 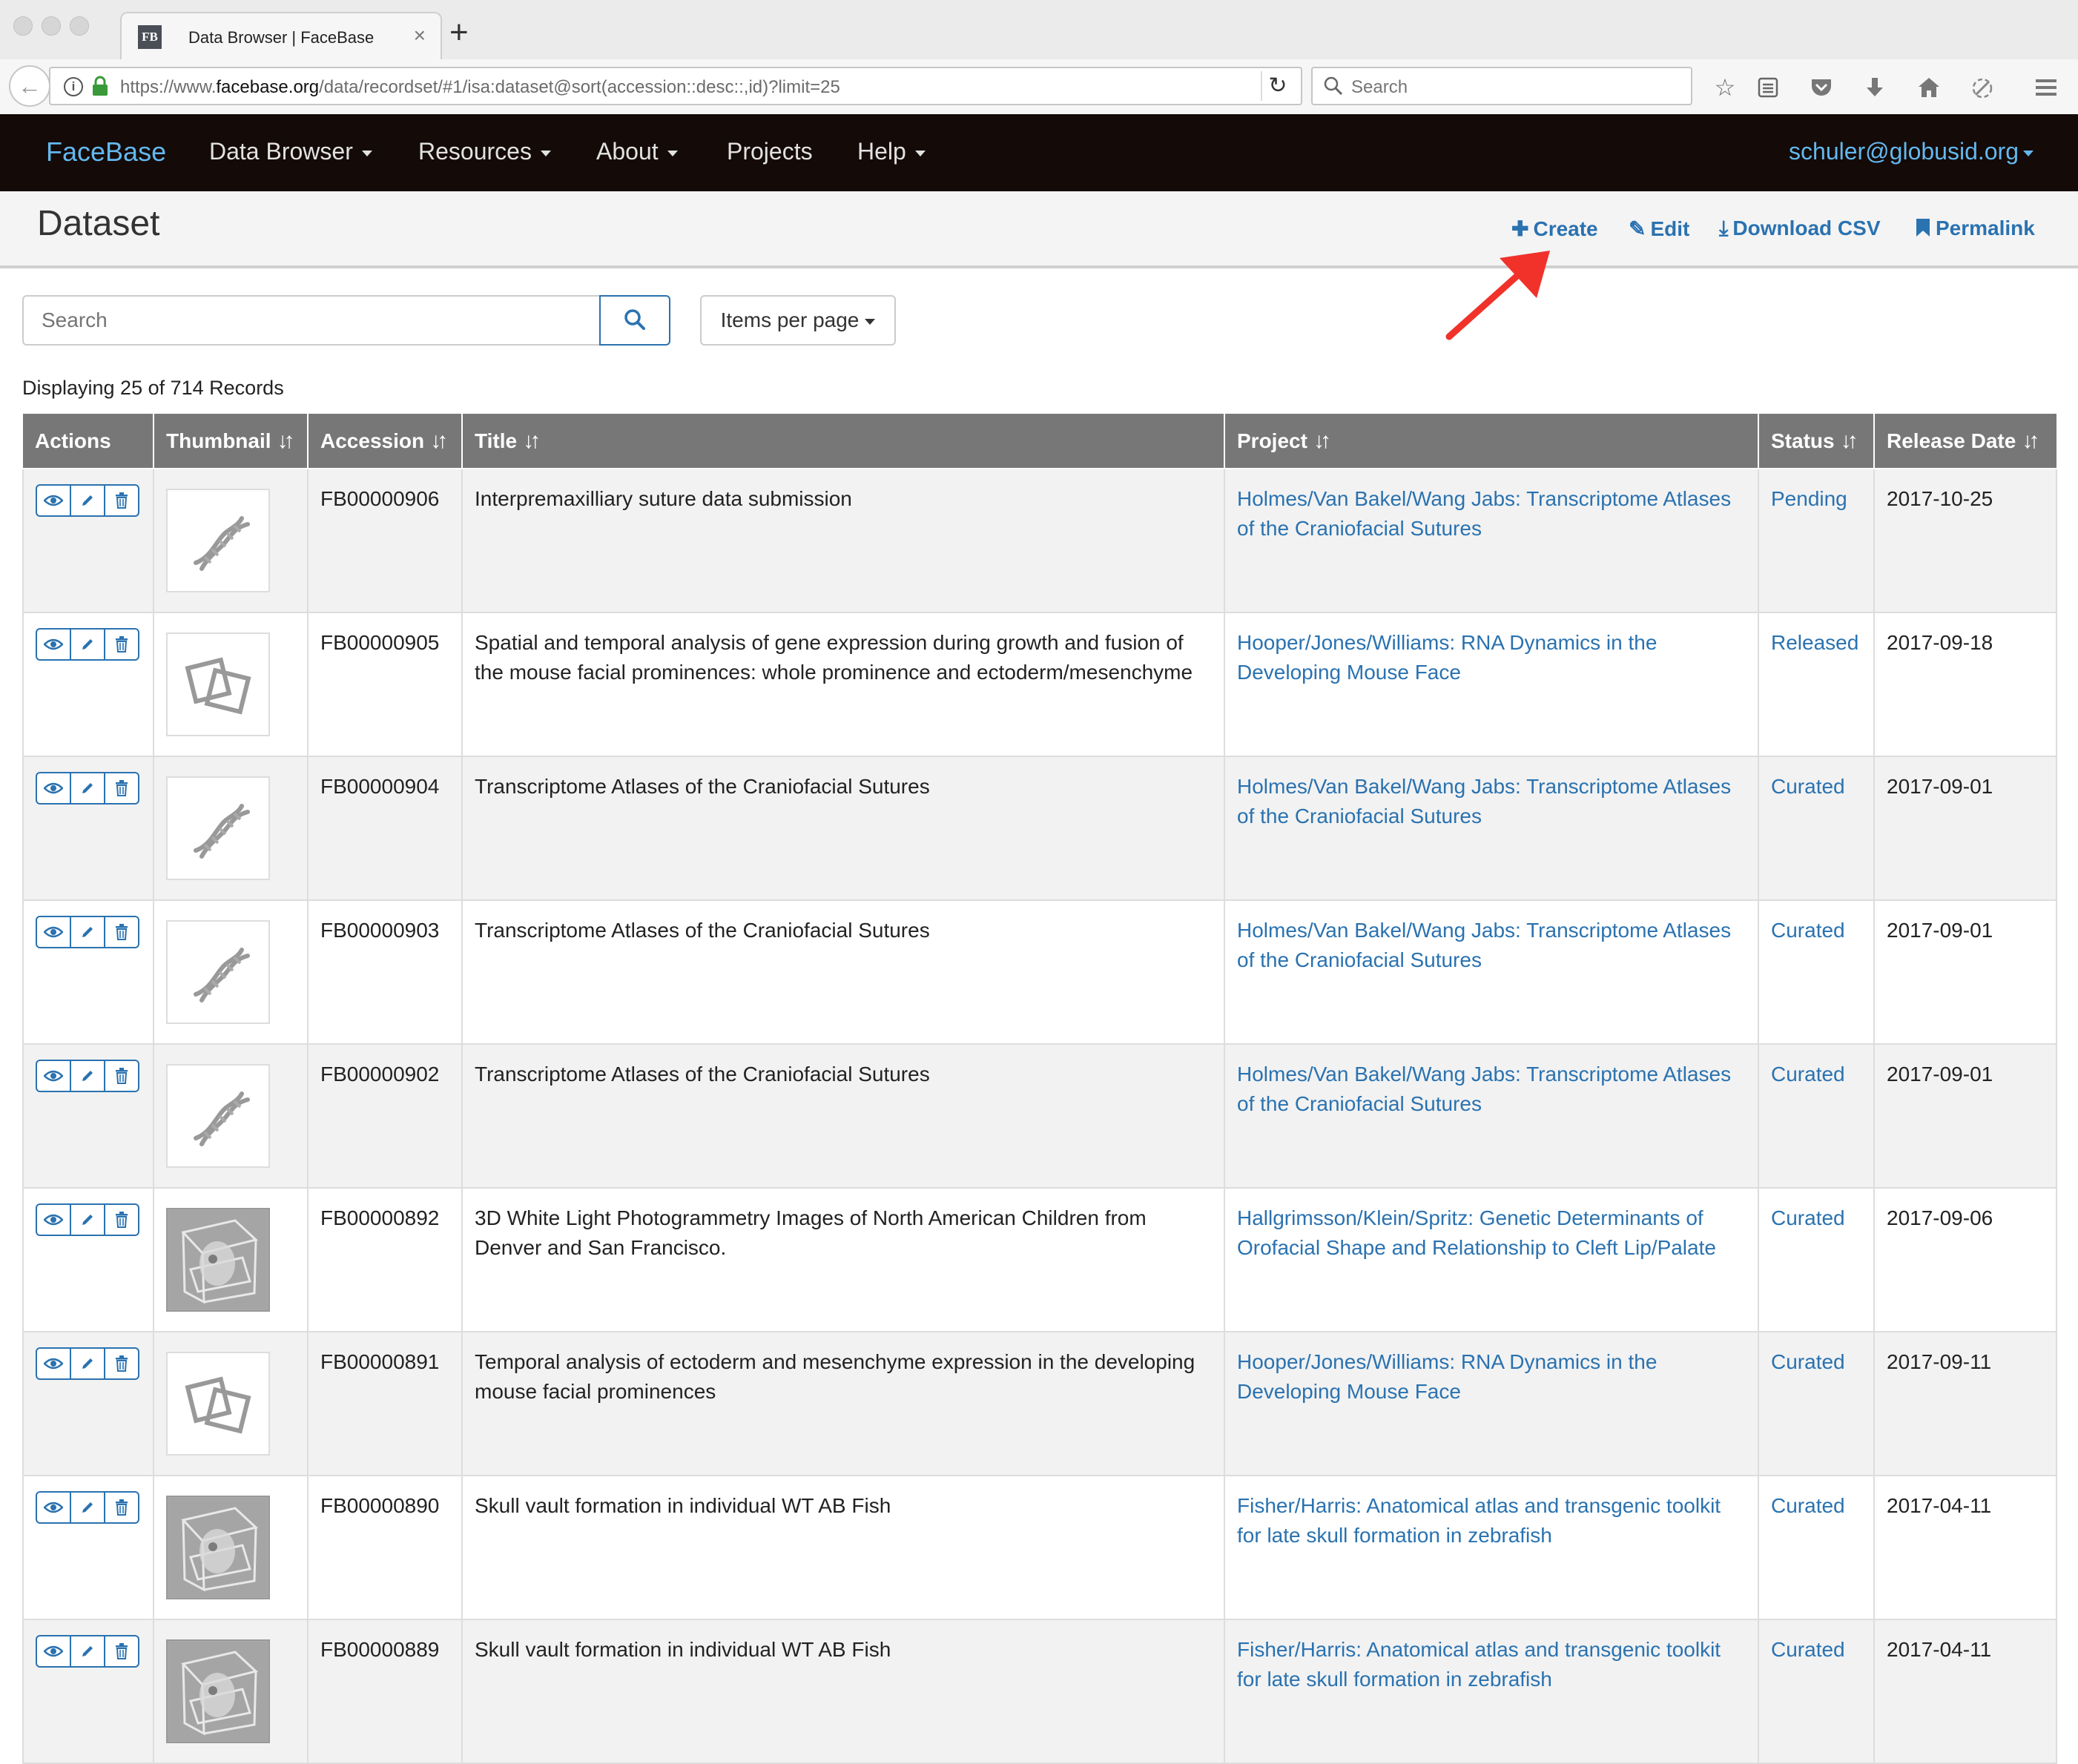 What do you see at coordinates (281, 35) in the screenshot?
I see `browser-tab: FB Data Browser | FaceBase ×` at bounding box center [281, 35].